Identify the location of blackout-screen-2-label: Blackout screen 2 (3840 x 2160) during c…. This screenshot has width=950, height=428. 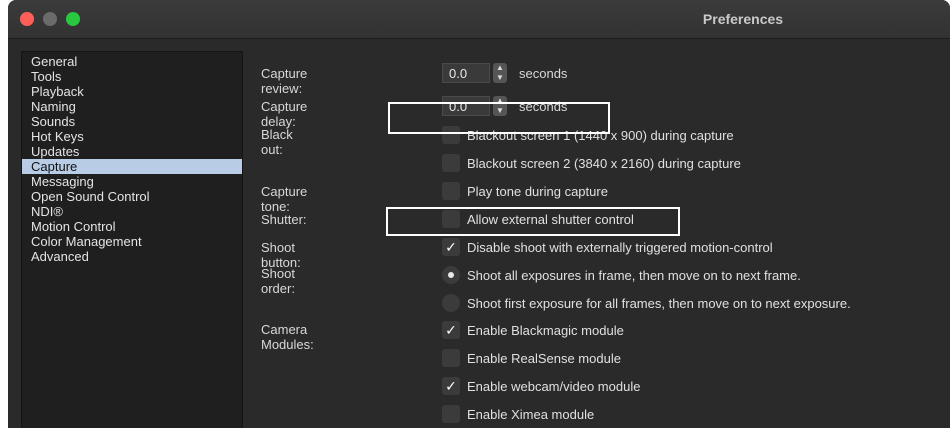
(604, 163).